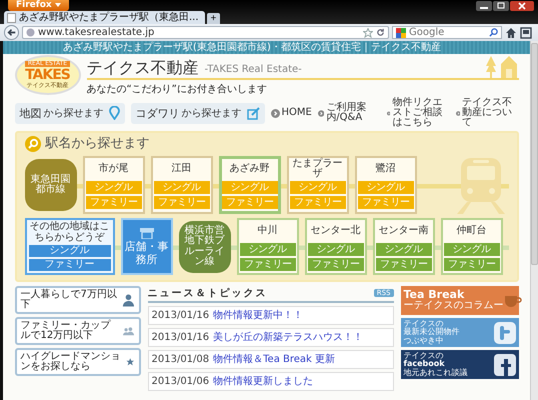  What do you see at coordinates (181, 381) in the screenshot?
I see `news-date: 2013/01/06` at bounding box center [181, 381].